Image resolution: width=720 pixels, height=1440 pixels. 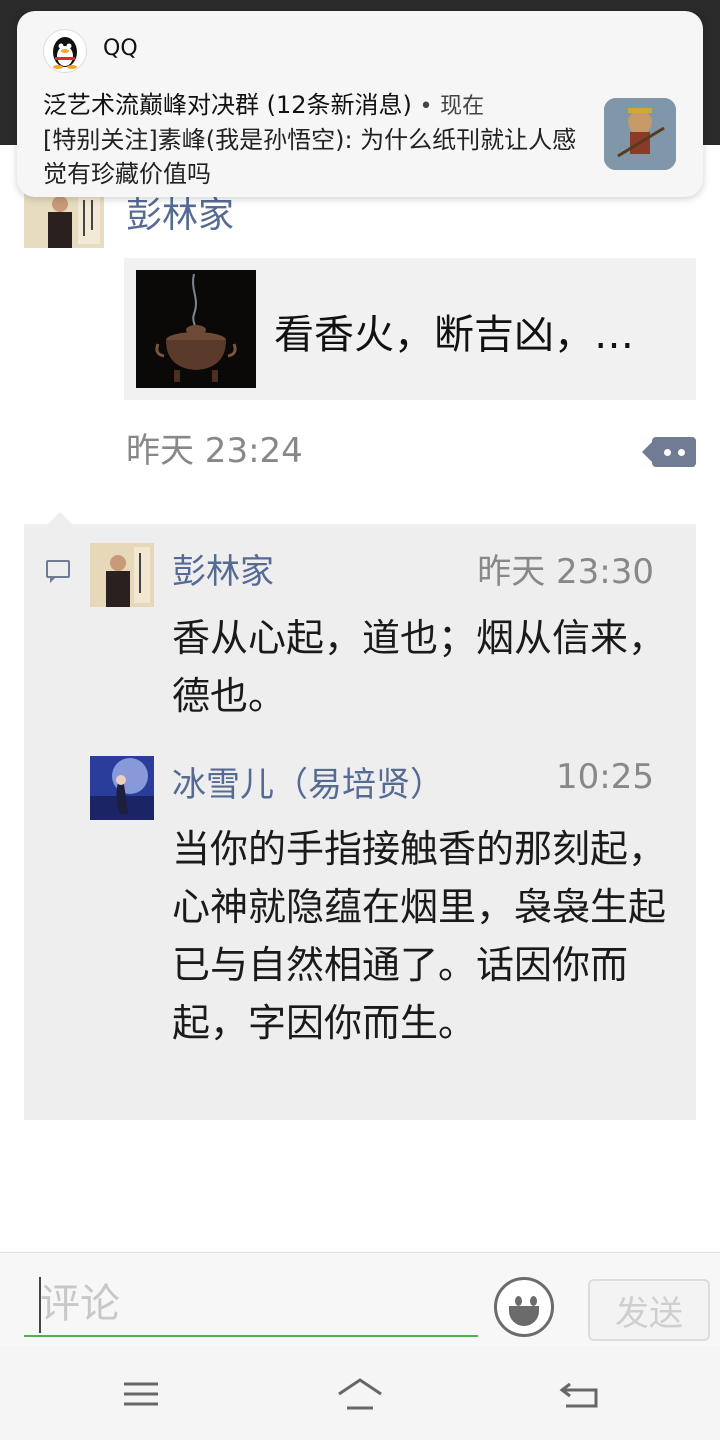 What do you see at coordinates (196, 329) in the screenshot?
I see `incense-burner-thumbnail` at bounding box center [196, 329].